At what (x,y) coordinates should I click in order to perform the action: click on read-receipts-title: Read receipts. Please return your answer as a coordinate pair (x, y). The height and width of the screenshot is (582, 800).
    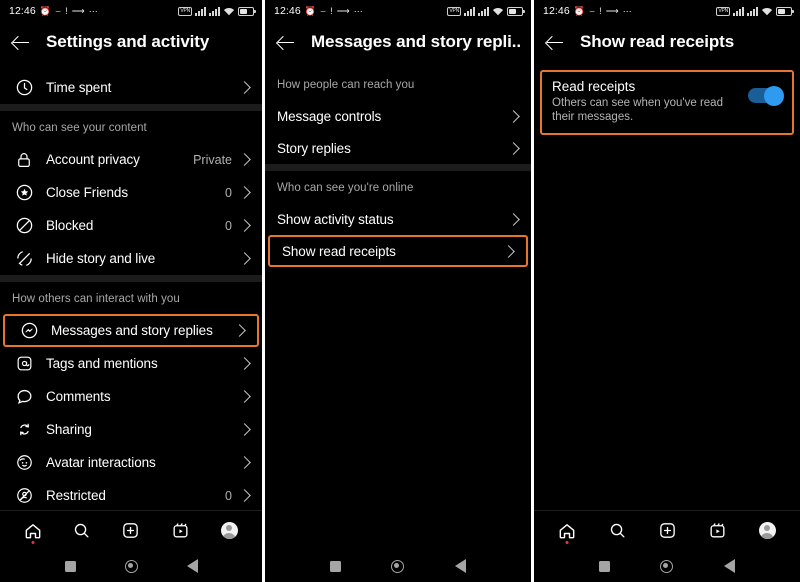
    Looking at the image, I should click on (594, 86).